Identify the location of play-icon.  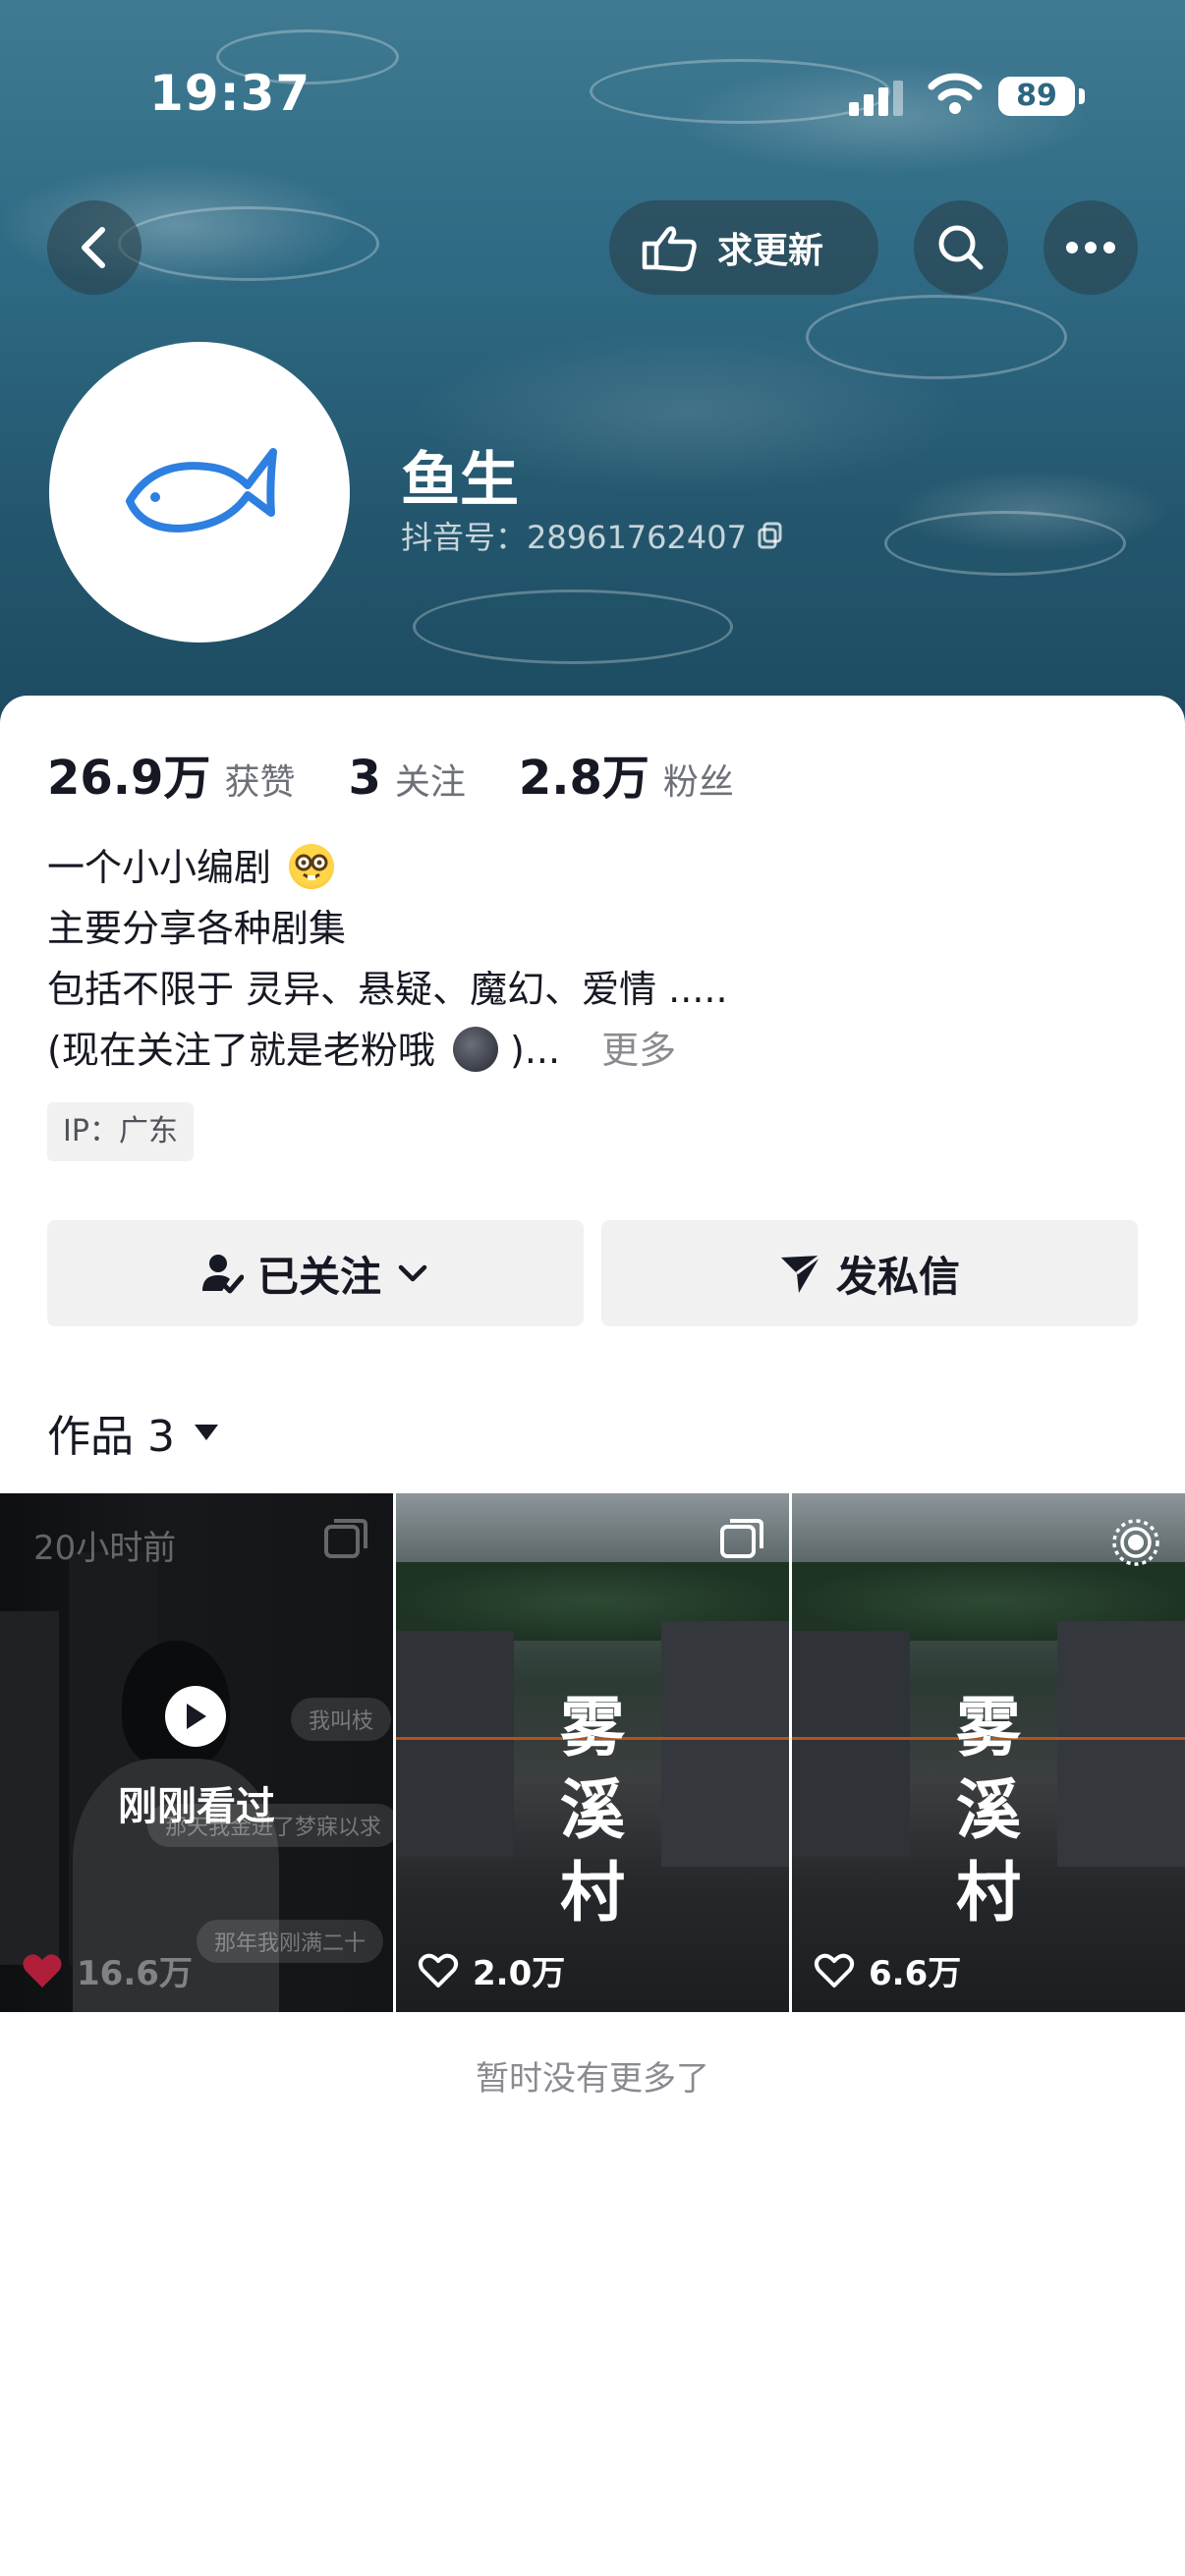
(196, 1716).